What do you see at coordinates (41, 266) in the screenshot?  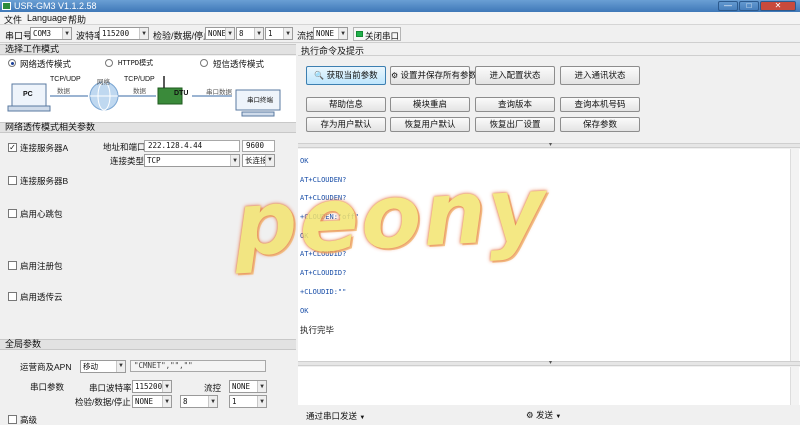 I see `register-label: 启用注册包` at bounding box center [41, 266].